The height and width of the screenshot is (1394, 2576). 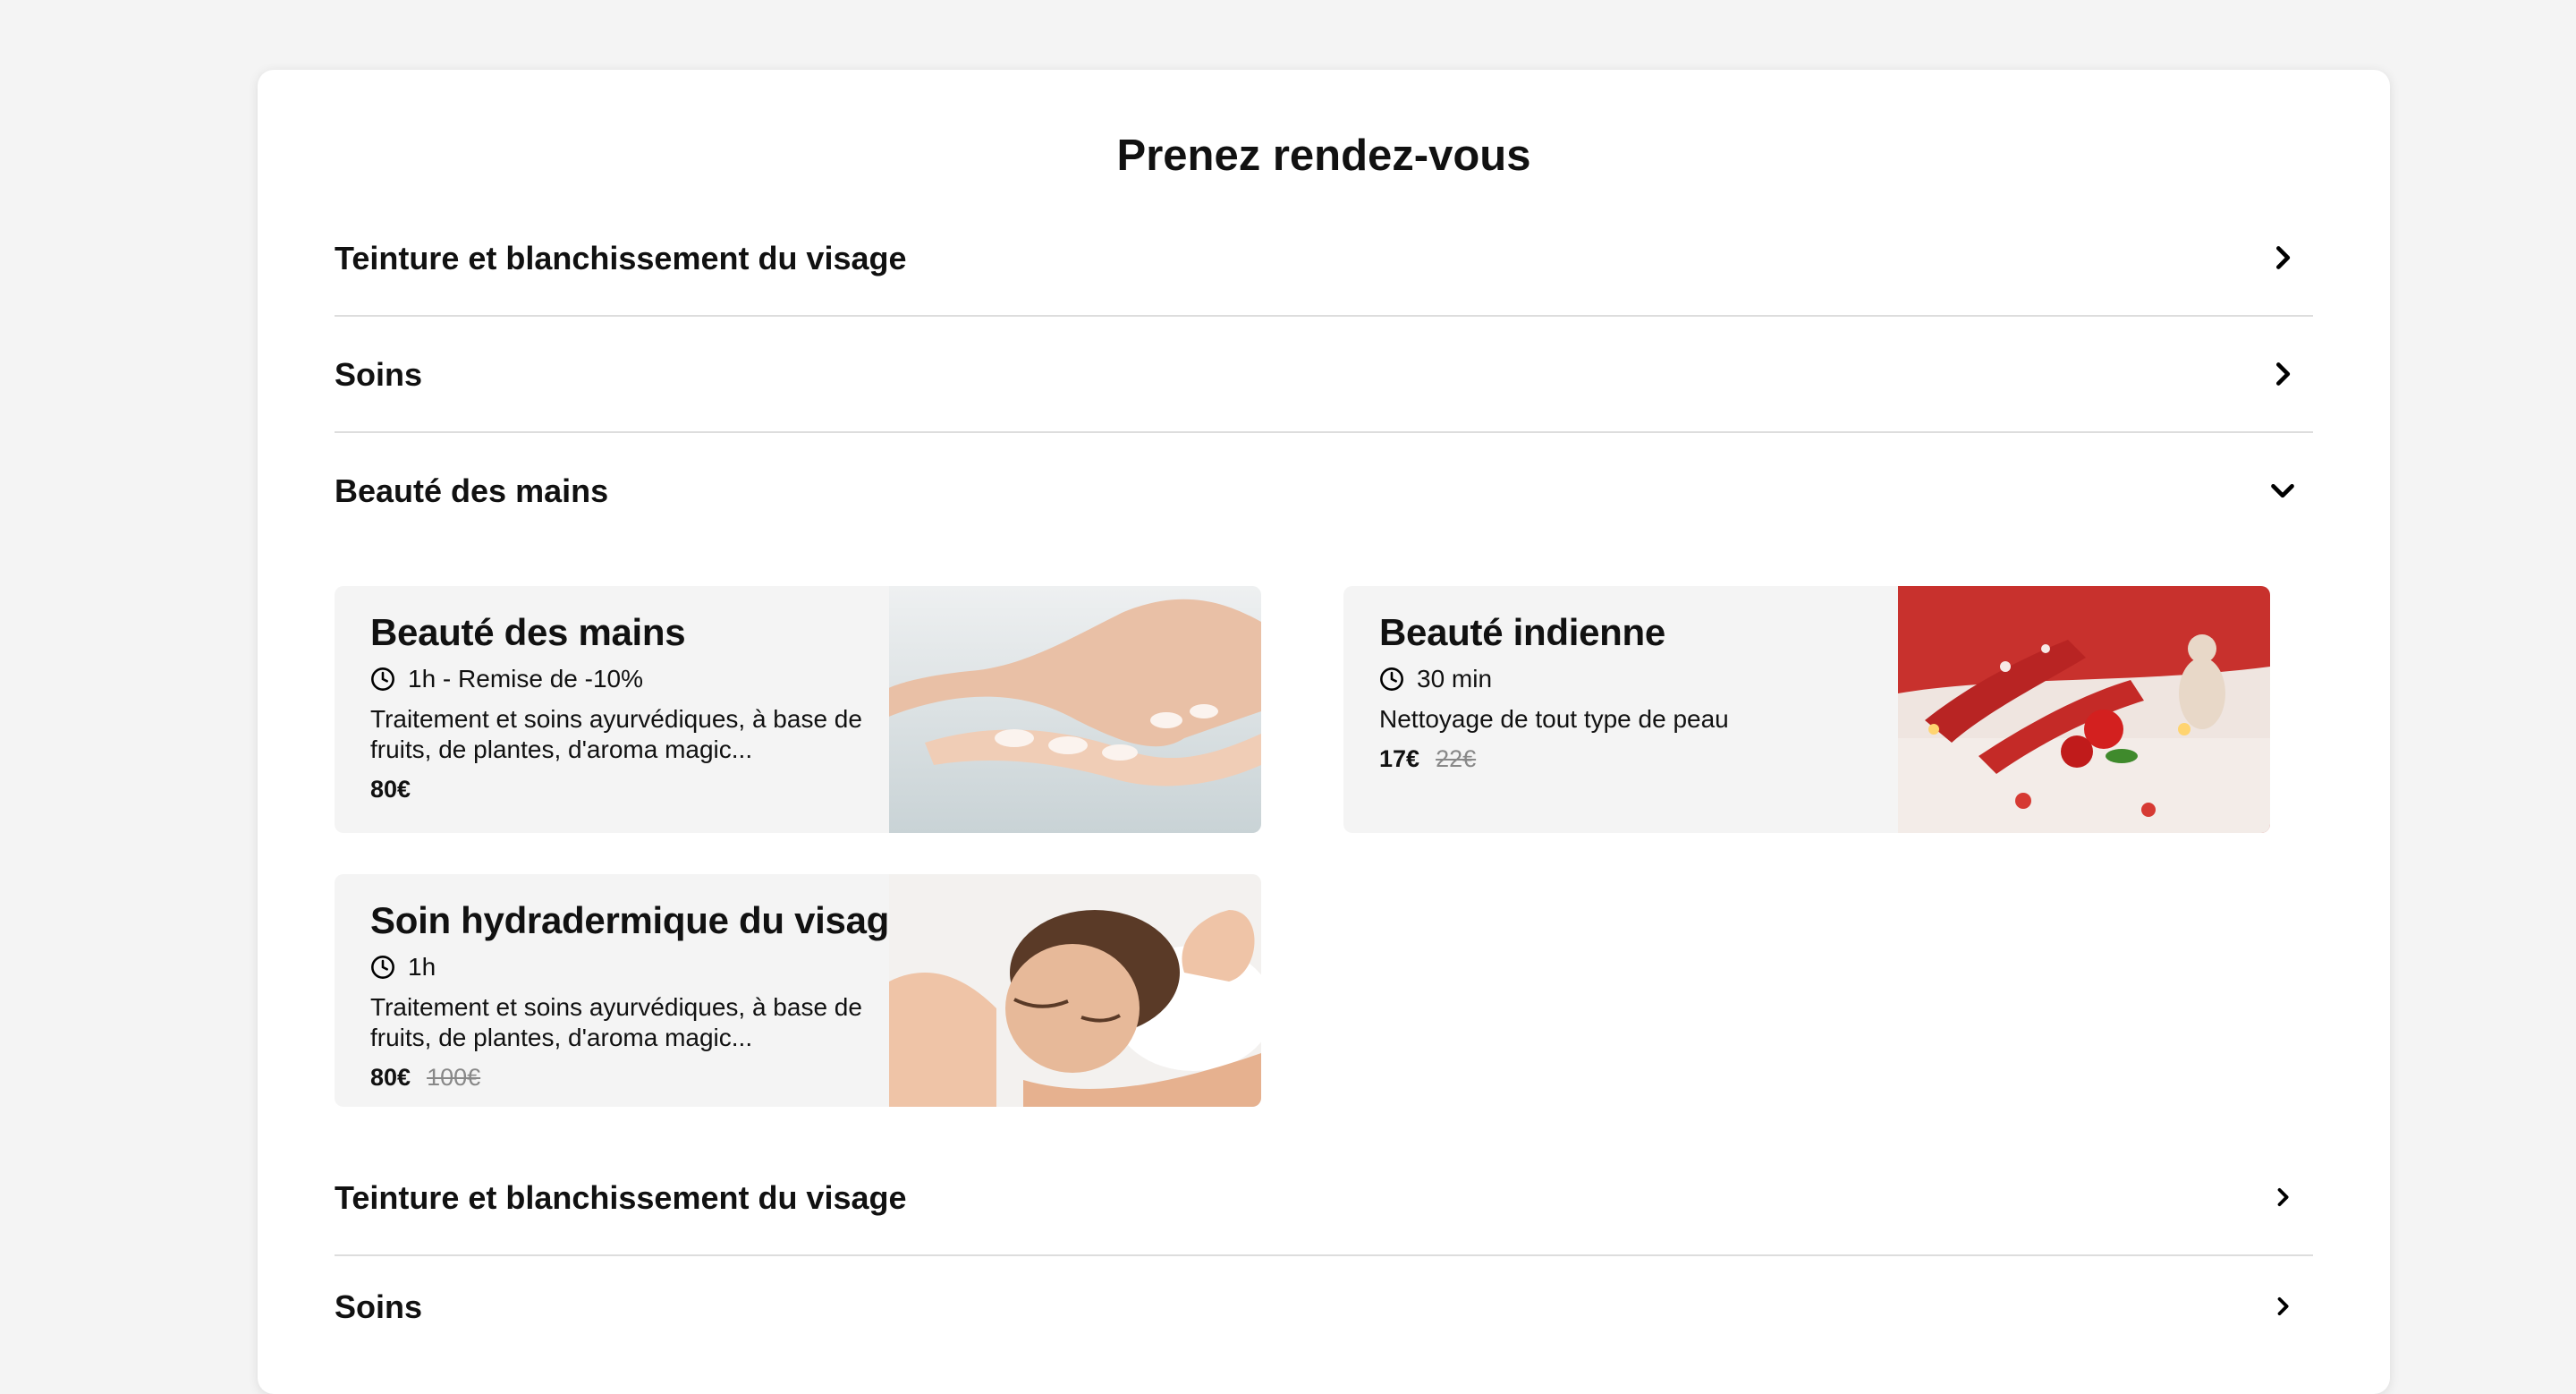 I want to click on service-price: 80€, so click(x=620, y=789).